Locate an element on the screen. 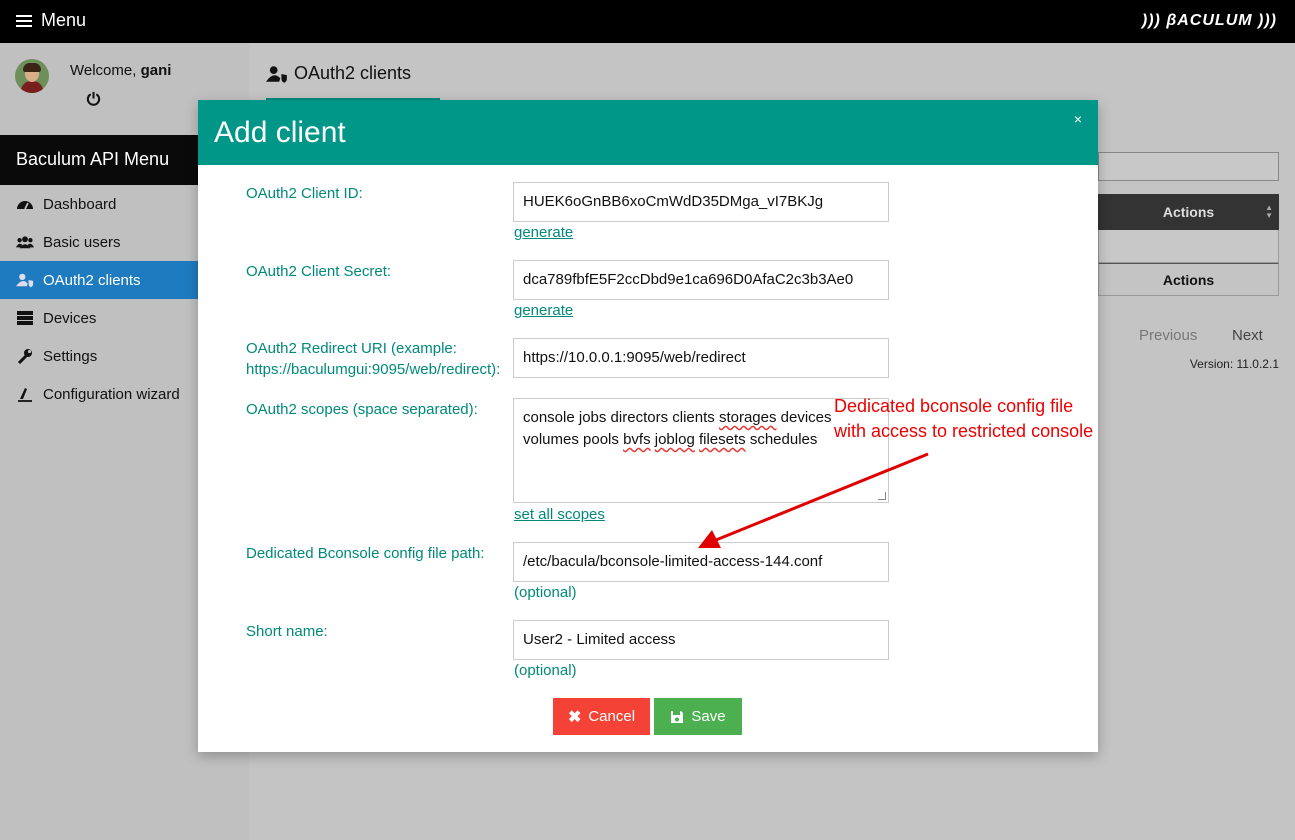 The width and height of the screenshot is (1295, 840). magic-icon is located at coordinates (25, 395).